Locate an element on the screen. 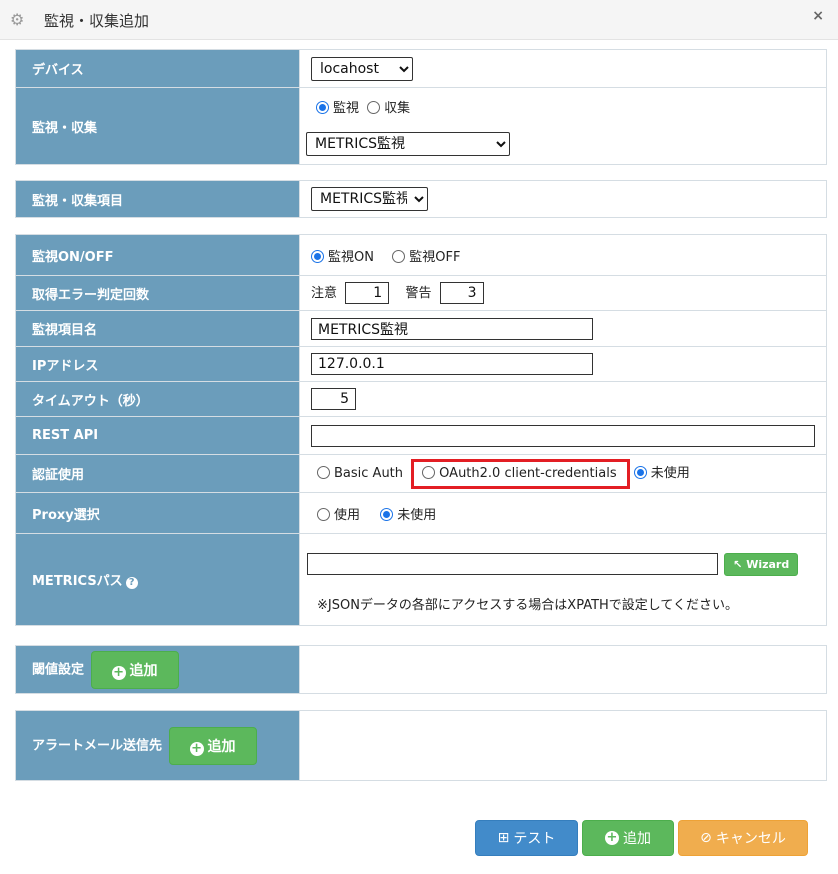  add-label: 追加 is located at coordinates (637, 839).